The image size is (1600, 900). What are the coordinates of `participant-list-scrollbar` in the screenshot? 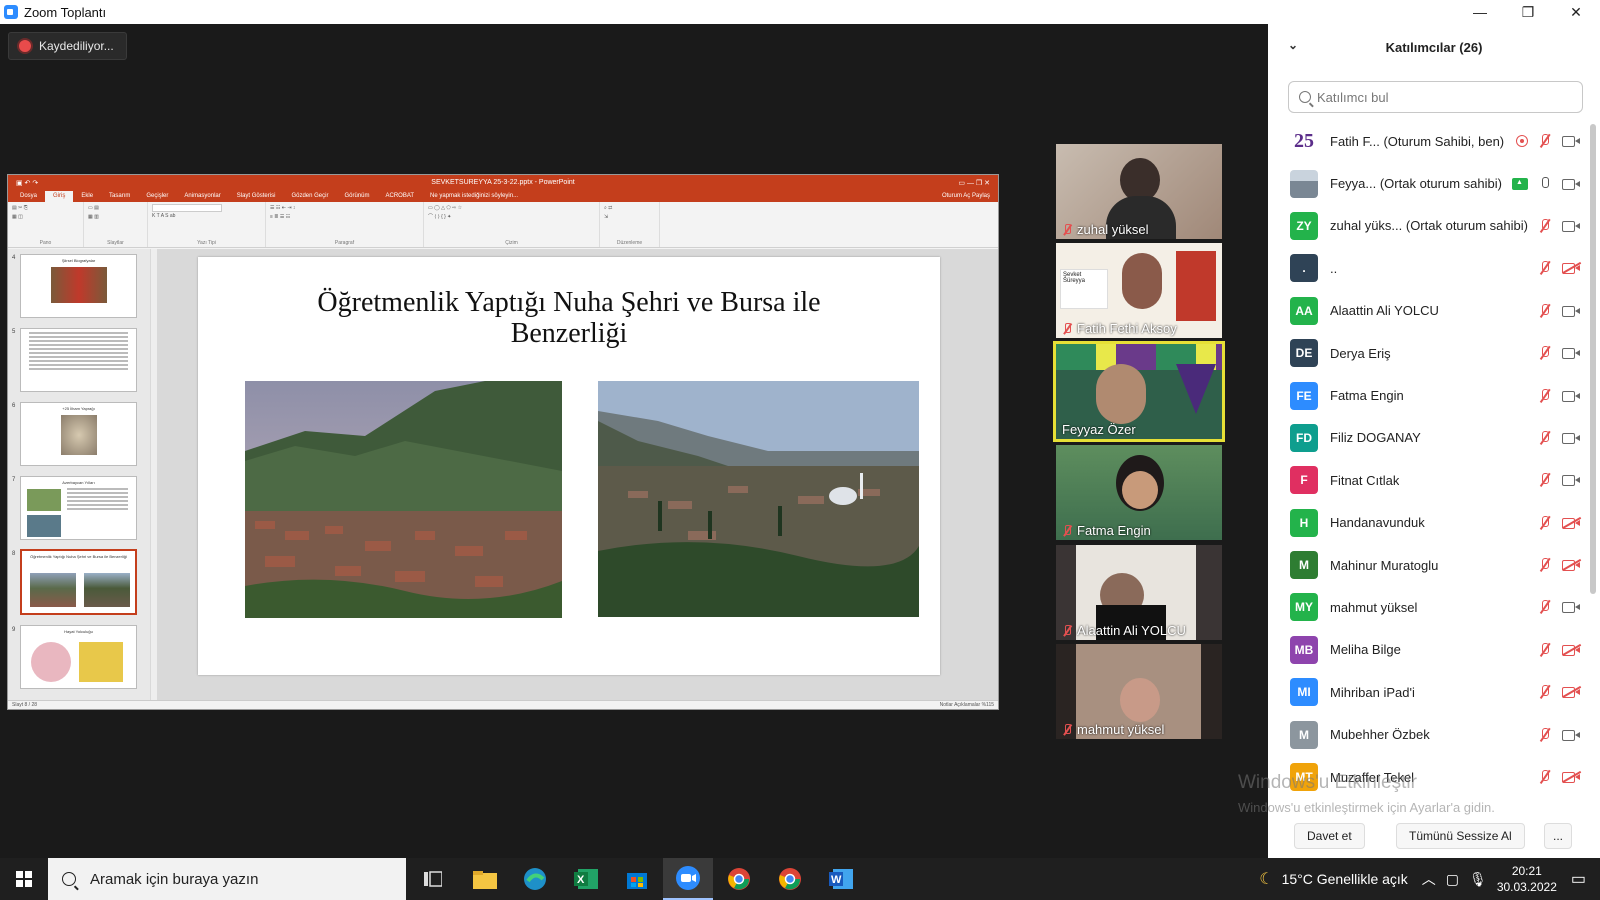 It's located at (1593, 359).